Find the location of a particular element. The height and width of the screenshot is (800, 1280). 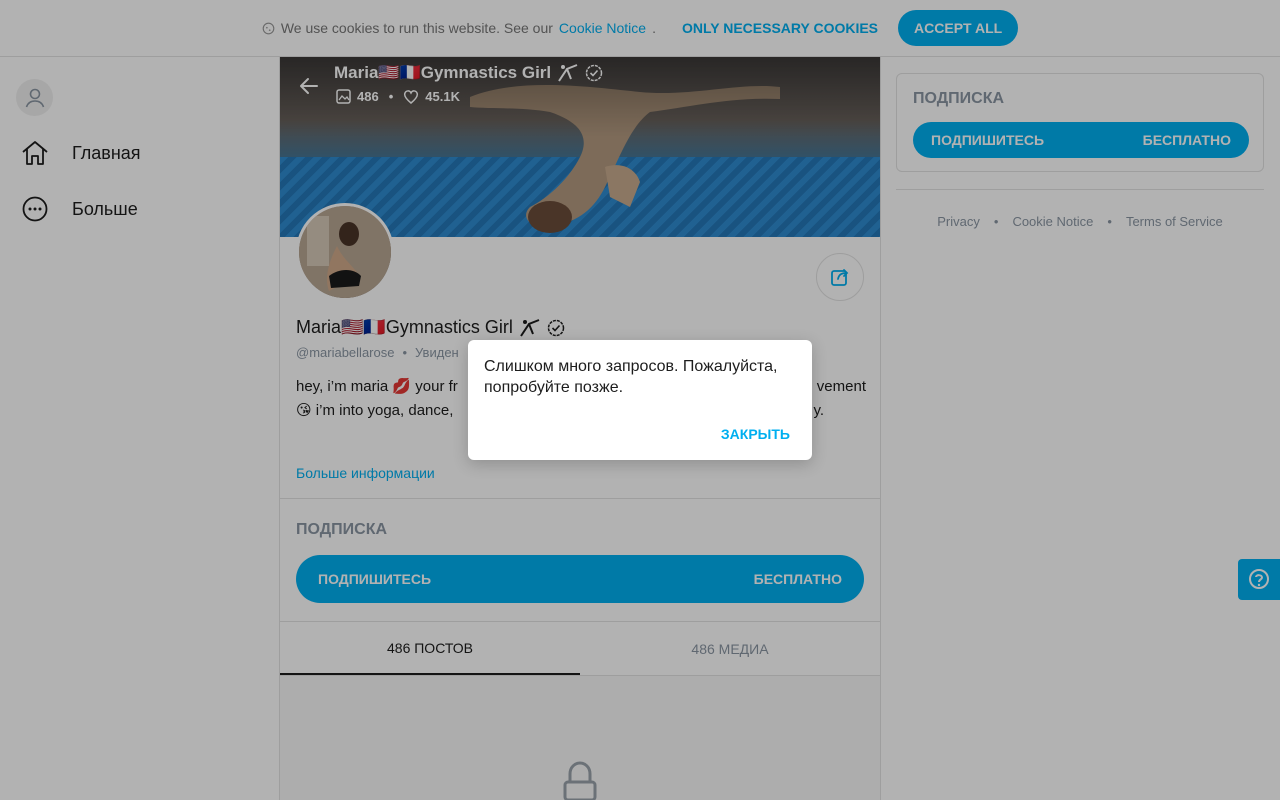

close-button: ЗАКРЫТЬ is located at coordinates (755, 434).